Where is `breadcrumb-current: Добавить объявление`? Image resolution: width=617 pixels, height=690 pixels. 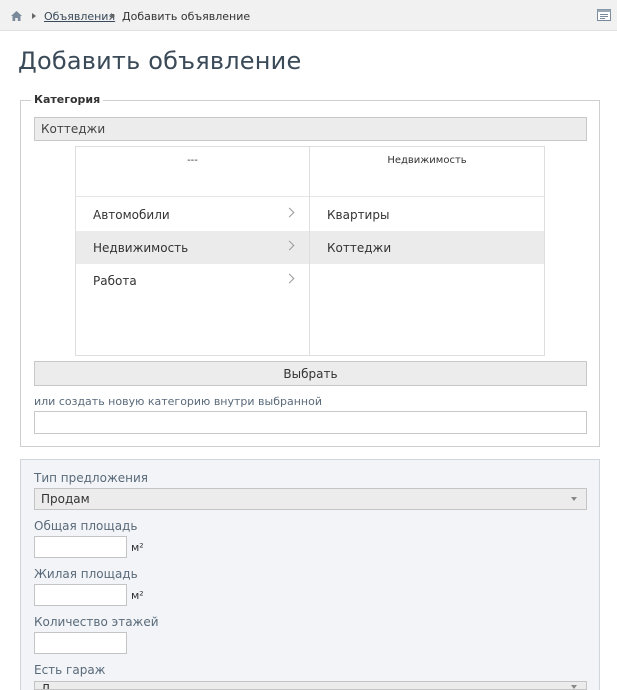
breadcrumb-current: Добавить объявление is located at coordinates (186, 16).